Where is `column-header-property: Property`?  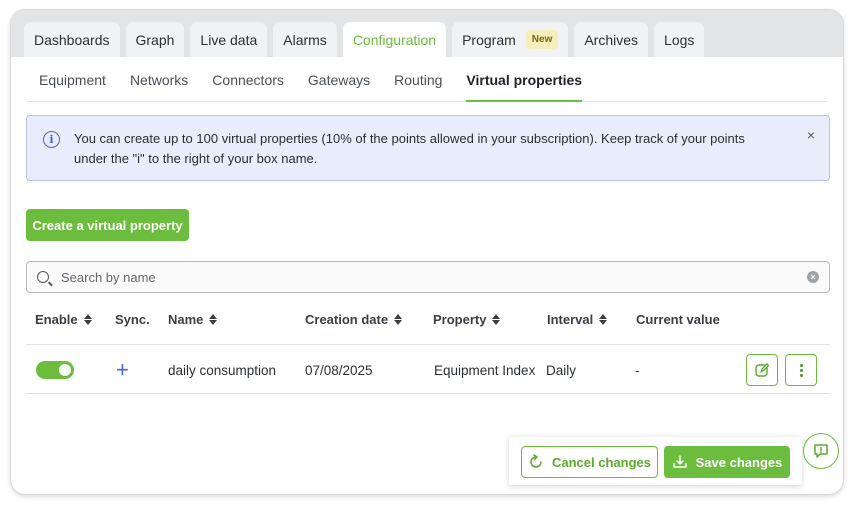
column-header-property: Property is located at coordinates (467, 319).